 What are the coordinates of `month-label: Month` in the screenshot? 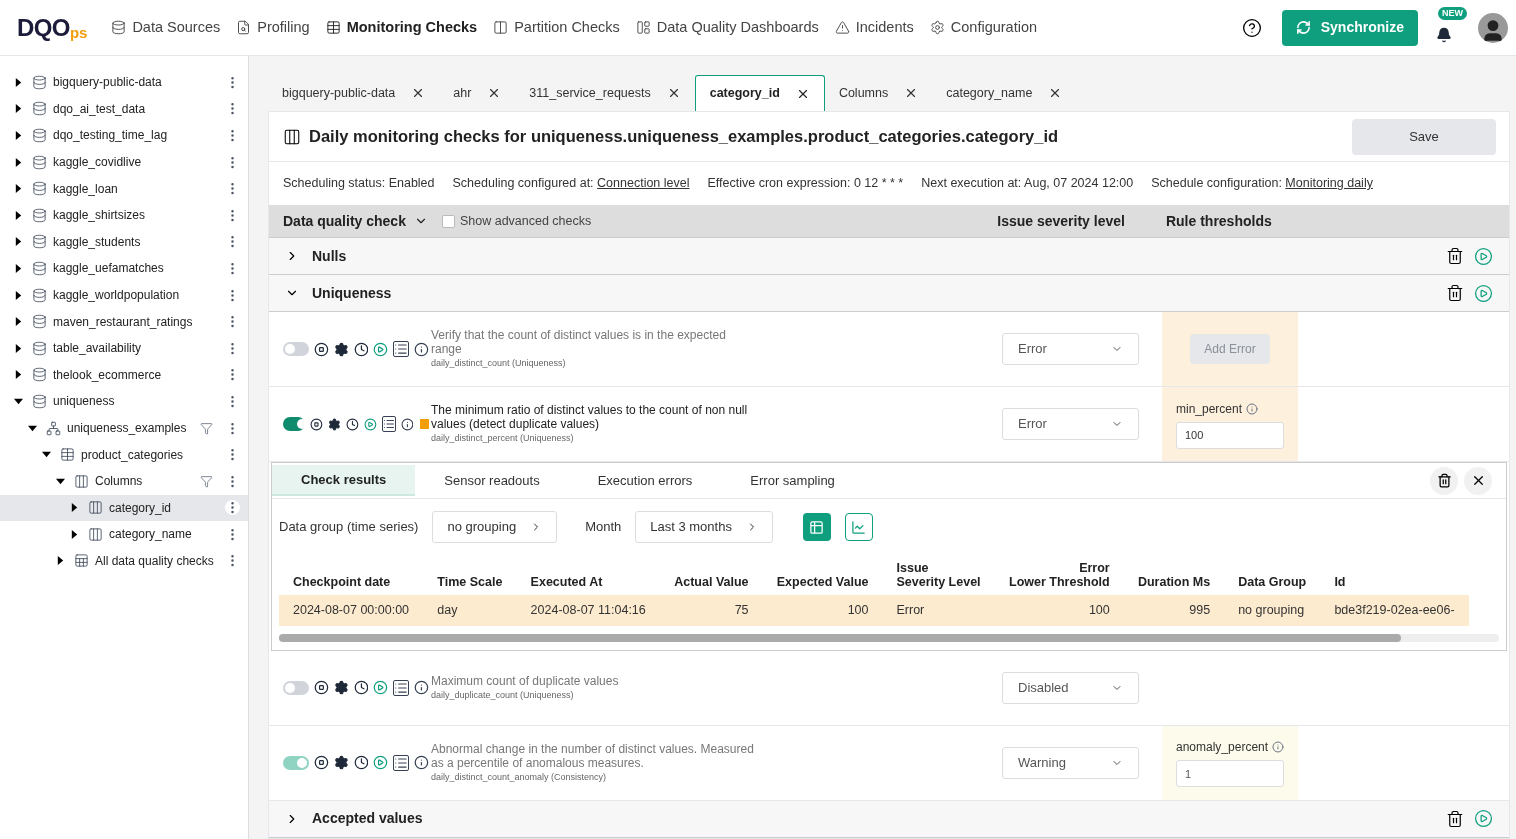 It's located at (603, 527).